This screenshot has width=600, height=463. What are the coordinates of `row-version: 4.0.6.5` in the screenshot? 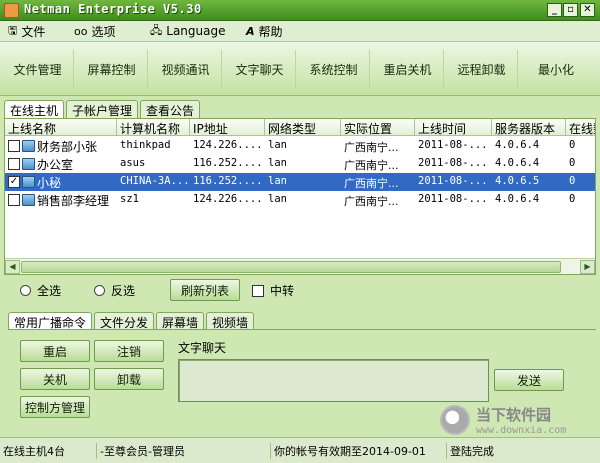 It's located at (517, 181).